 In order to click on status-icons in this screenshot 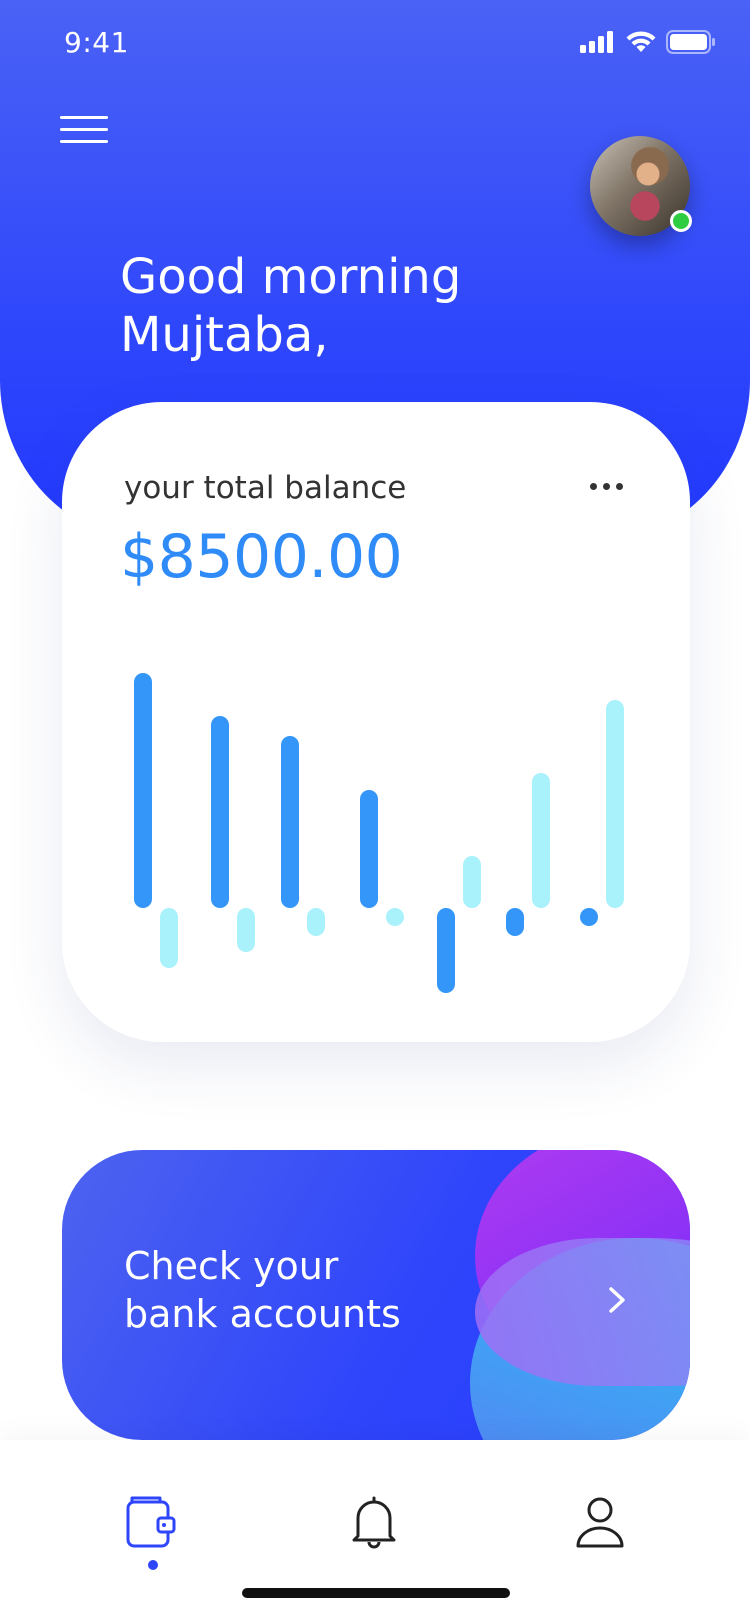, I will do `click(648, 42)`.